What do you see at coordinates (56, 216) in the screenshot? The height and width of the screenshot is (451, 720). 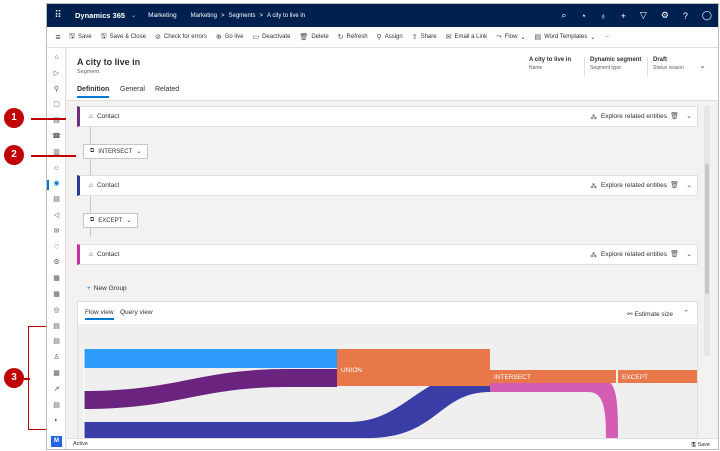 I see `megaphone-icon: ◁` at bounding box center [56, 216].